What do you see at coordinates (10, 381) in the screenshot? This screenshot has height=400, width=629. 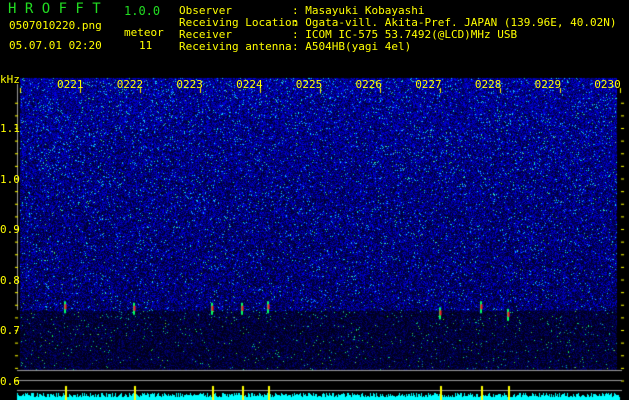 I see `y-tick-label: 0.6` at bounding box center [10, 381].